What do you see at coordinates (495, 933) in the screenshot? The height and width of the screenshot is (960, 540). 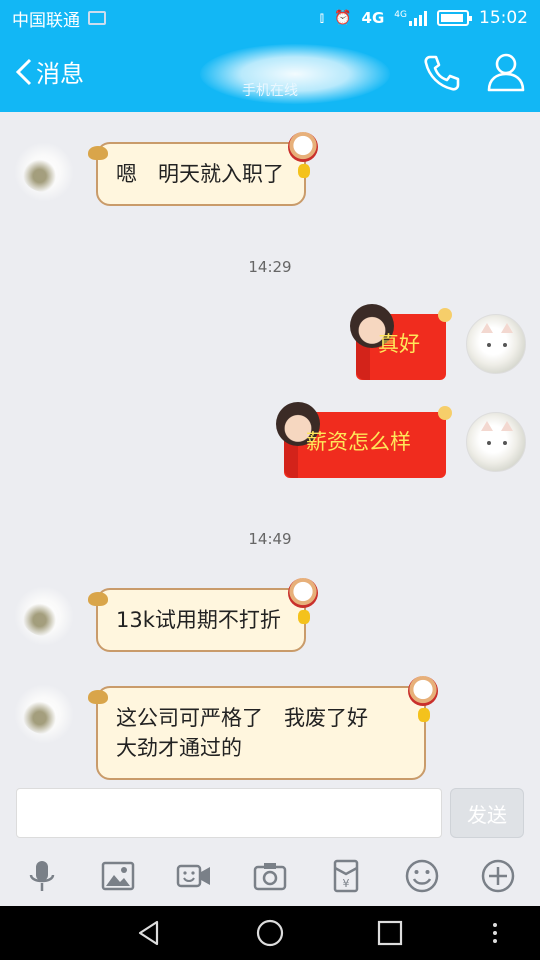 I see `more-vertical-icon` at bounding box center [495, 933].